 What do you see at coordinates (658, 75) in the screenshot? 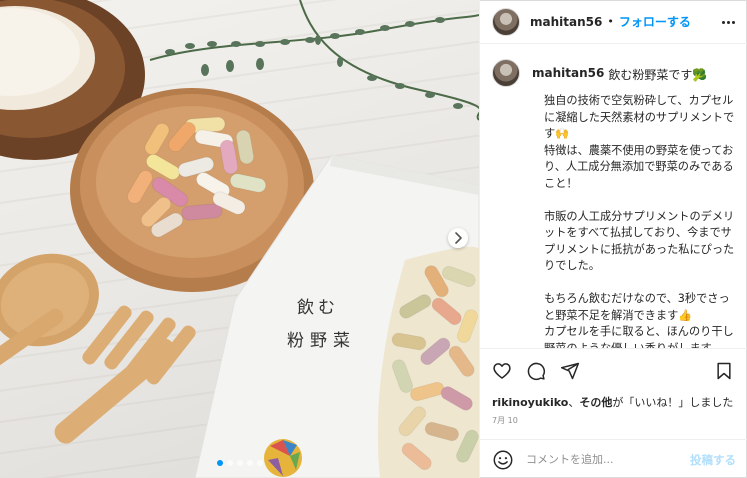
I see `caption-title: 飲む粉野菜です🥦` at bounding box center [658, 75].